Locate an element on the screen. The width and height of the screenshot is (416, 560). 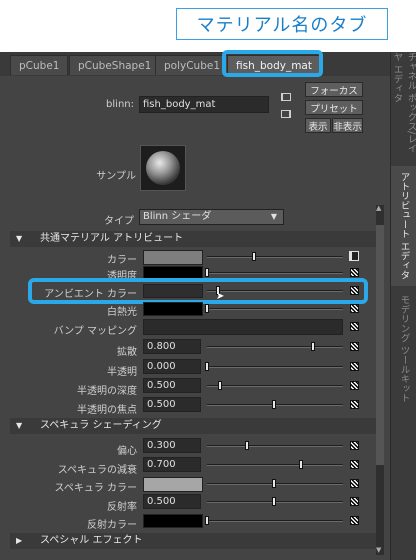
transparency-slider-handle is located at coordinates (207, 272).